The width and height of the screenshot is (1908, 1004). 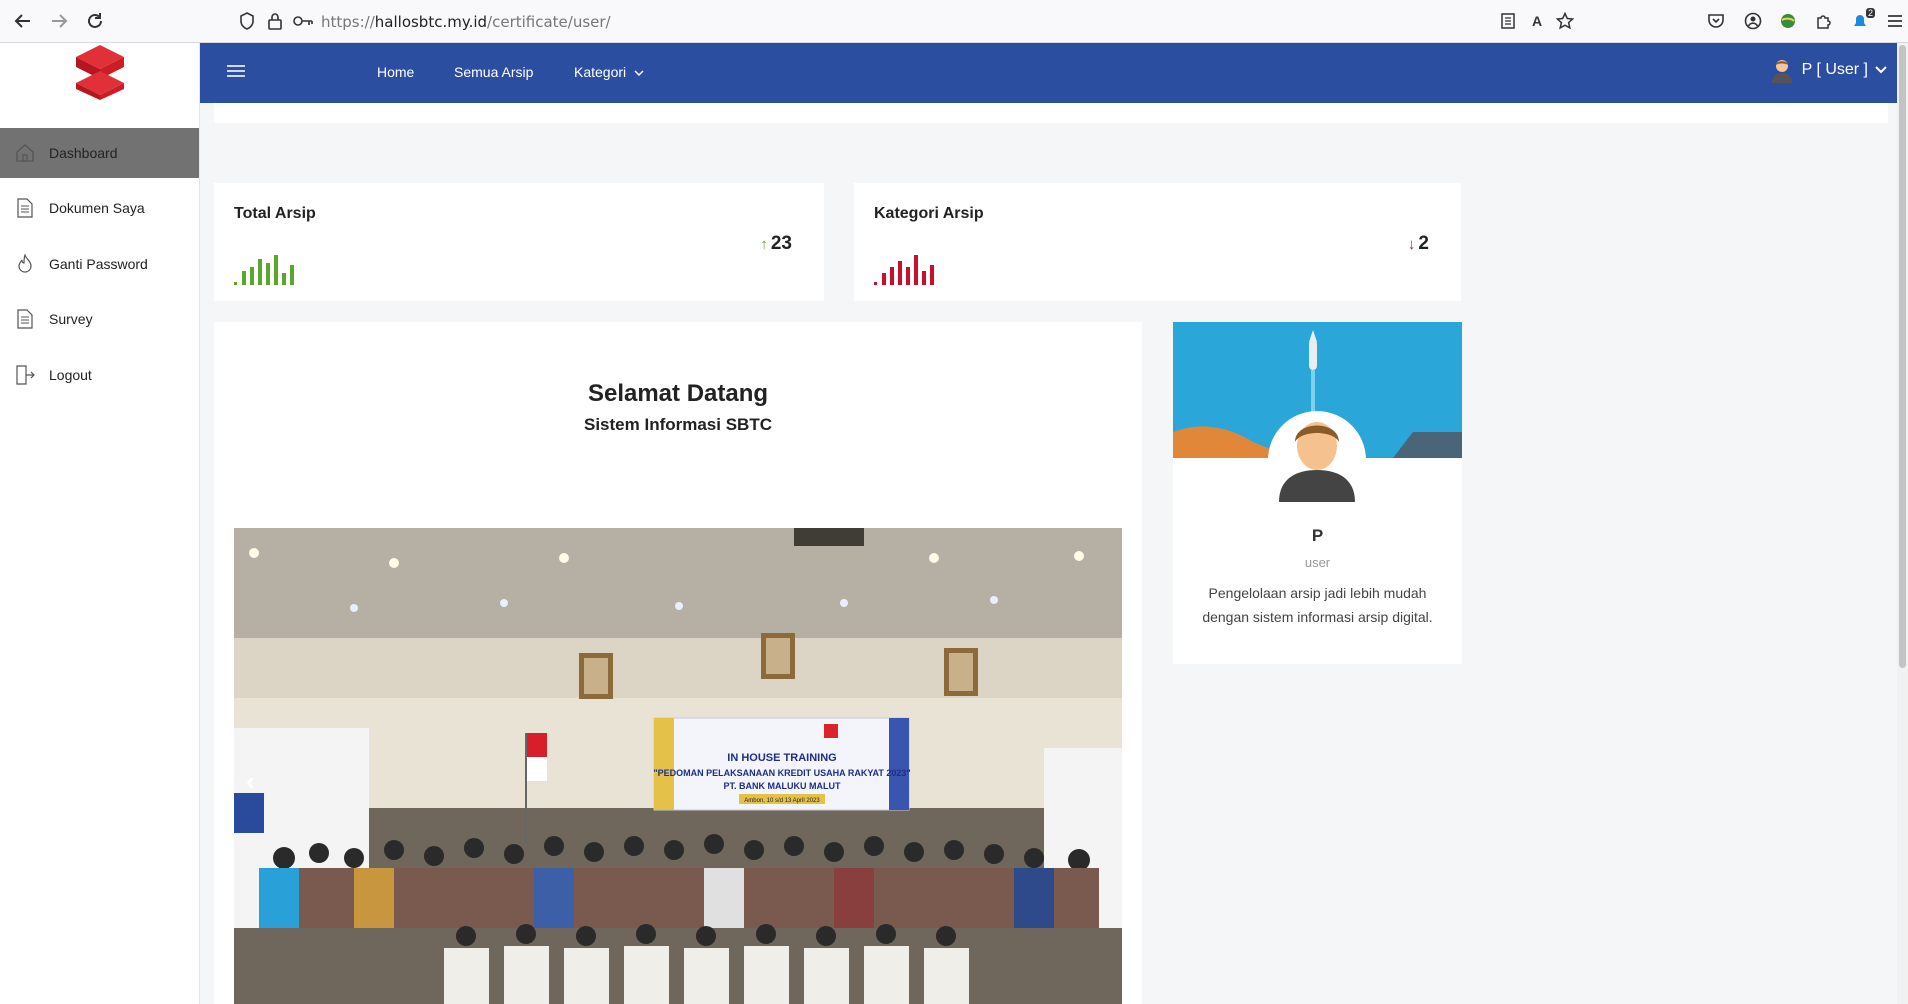 What do you see at coordinates (431, 22) in the screenshot?
I see `url-host: hallosbtc.my.id` at bounding box center [431, 22].